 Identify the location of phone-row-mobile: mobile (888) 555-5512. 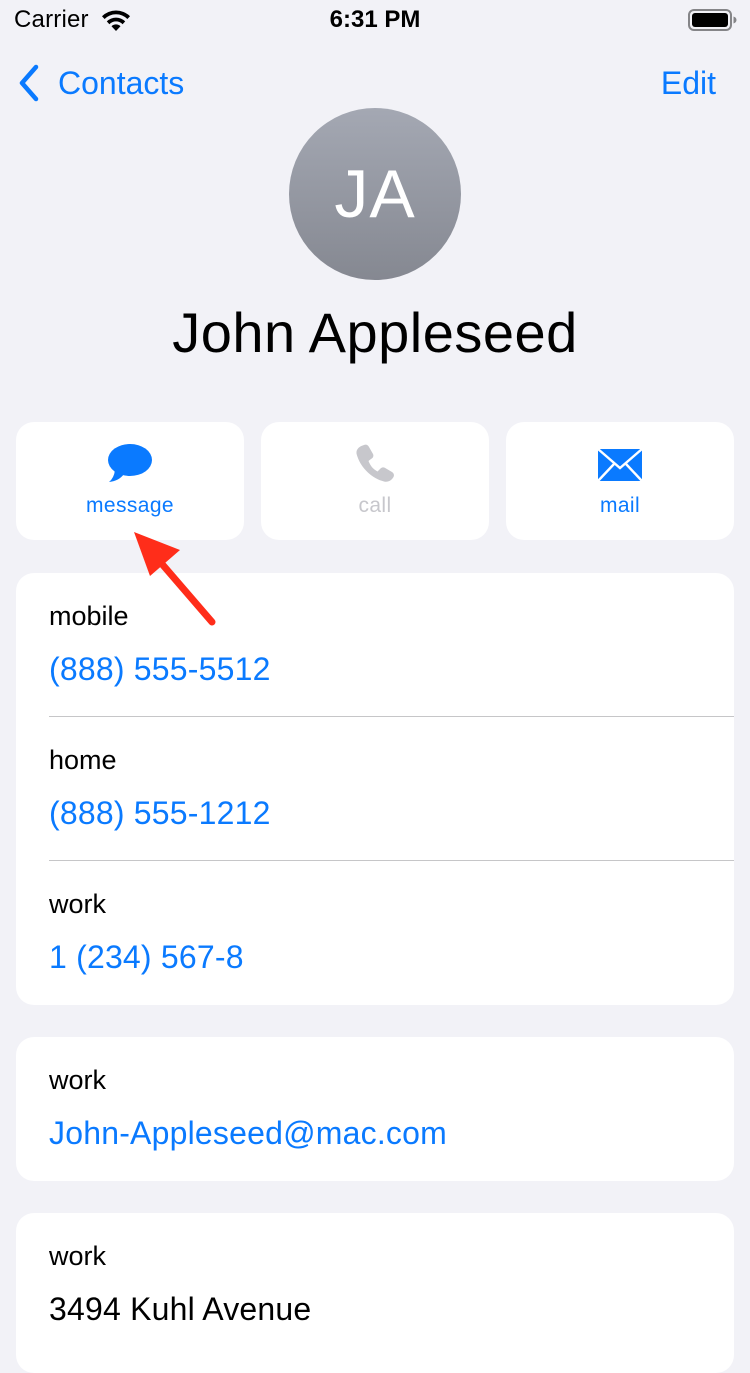
(375, 645).